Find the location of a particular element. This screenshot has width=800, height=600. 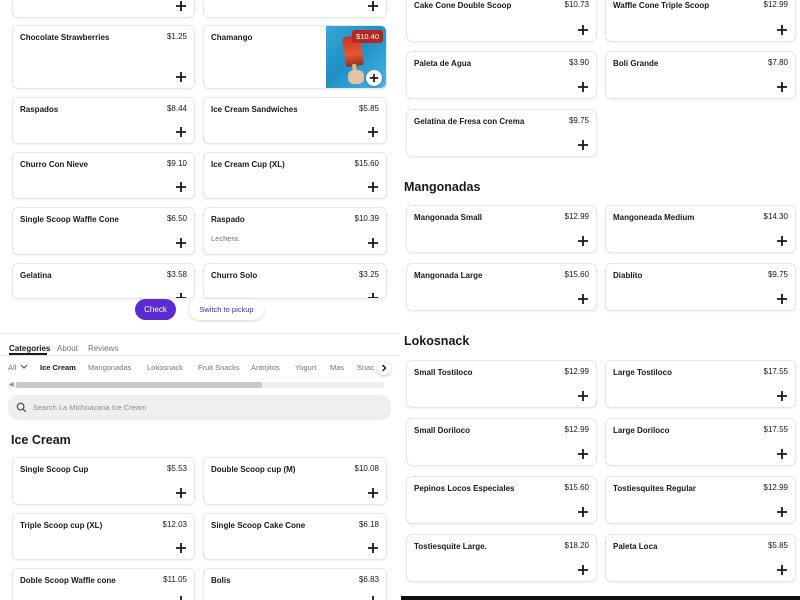

tab-reviews: Reviews is located at coordinates (103, 348).